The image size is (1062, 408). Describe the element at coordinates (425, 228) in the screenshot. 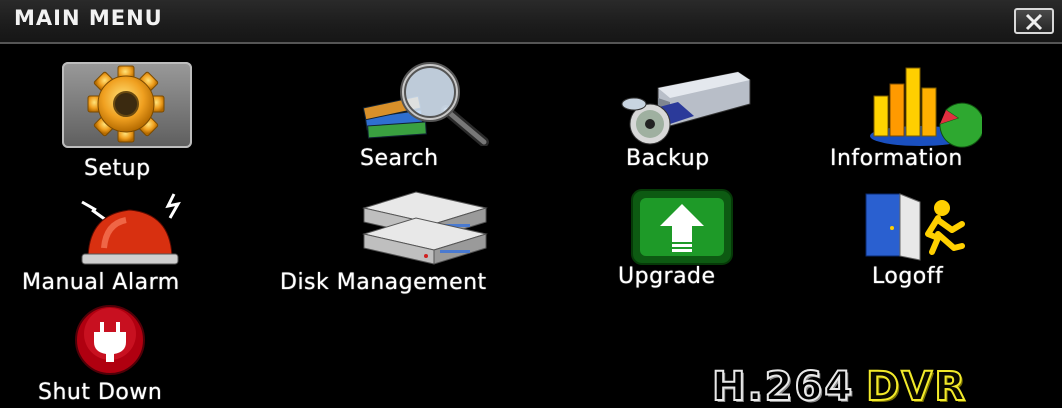

I see `hard-disk-icon` at that location.